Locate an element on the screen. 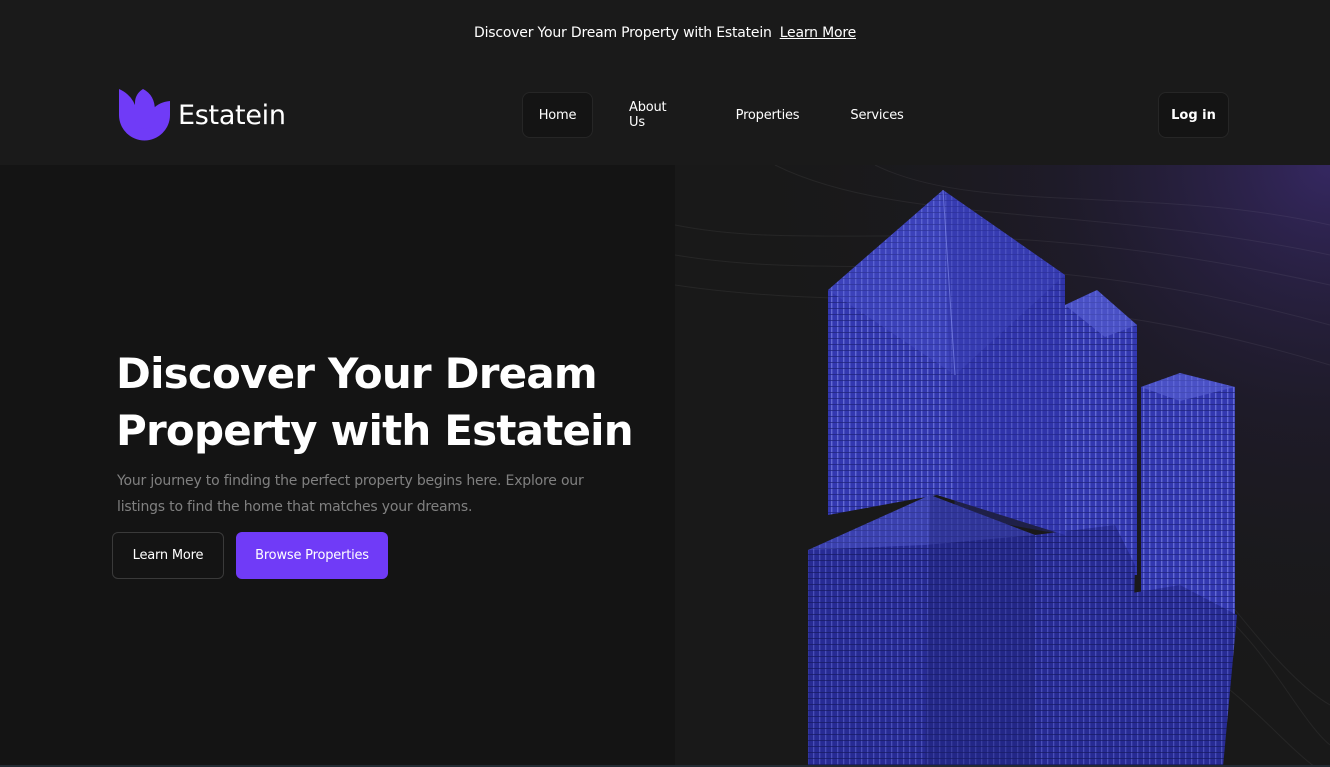  brand-logo: Estatein is located at coordinates (202, 115).